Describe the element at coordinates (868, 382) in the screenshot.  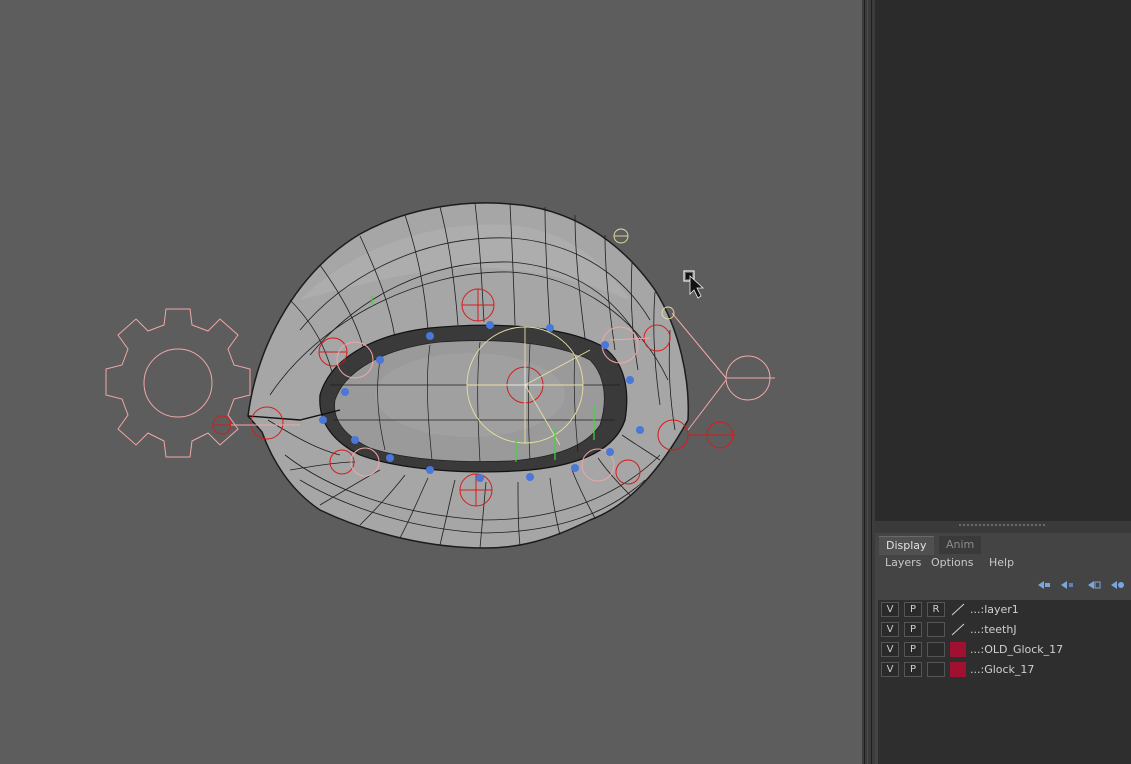
I see `panel-splitter` at that location.